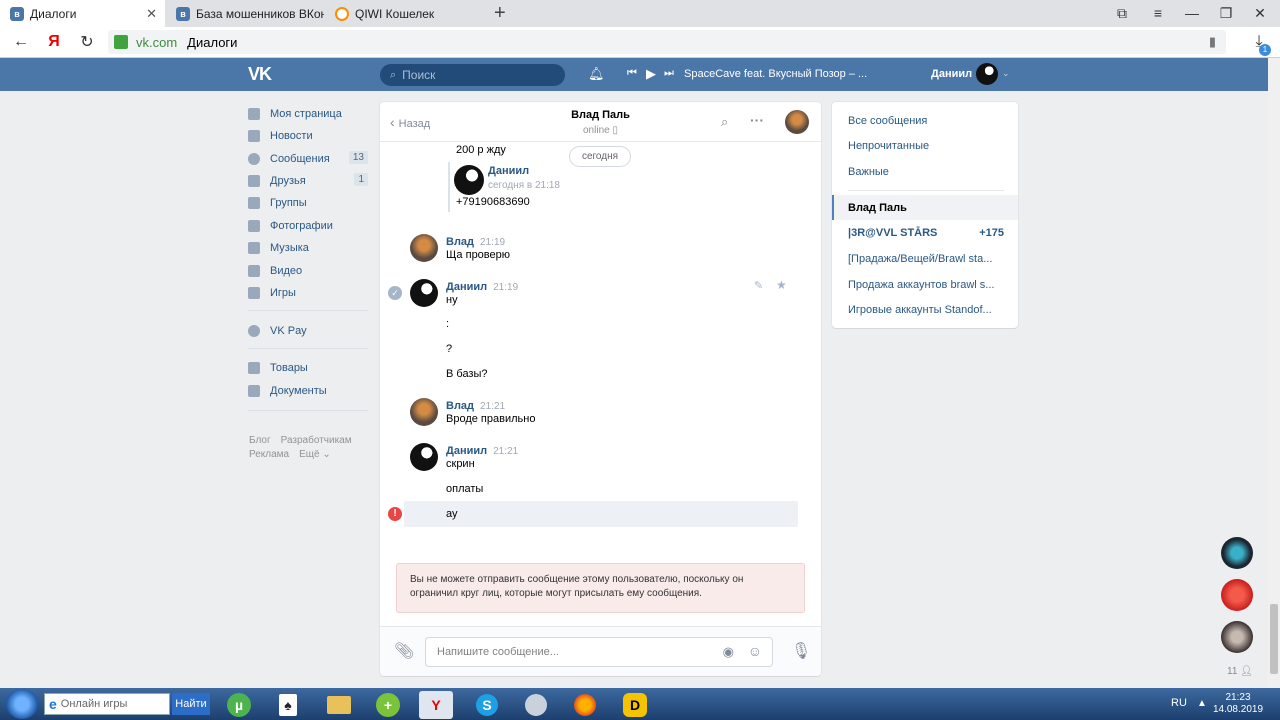  What do you see at coordinates (388, 705) in the screenshot?
I see `plus-app-icon: +` at bounding box center [388, 705].